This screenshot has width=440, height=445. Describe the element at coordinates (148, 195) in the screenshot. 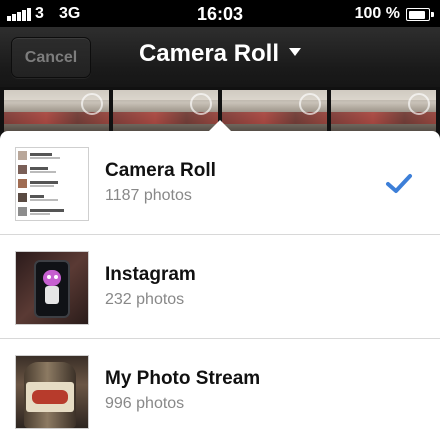

I see `album-photo-count: 1187 photos` at that location.